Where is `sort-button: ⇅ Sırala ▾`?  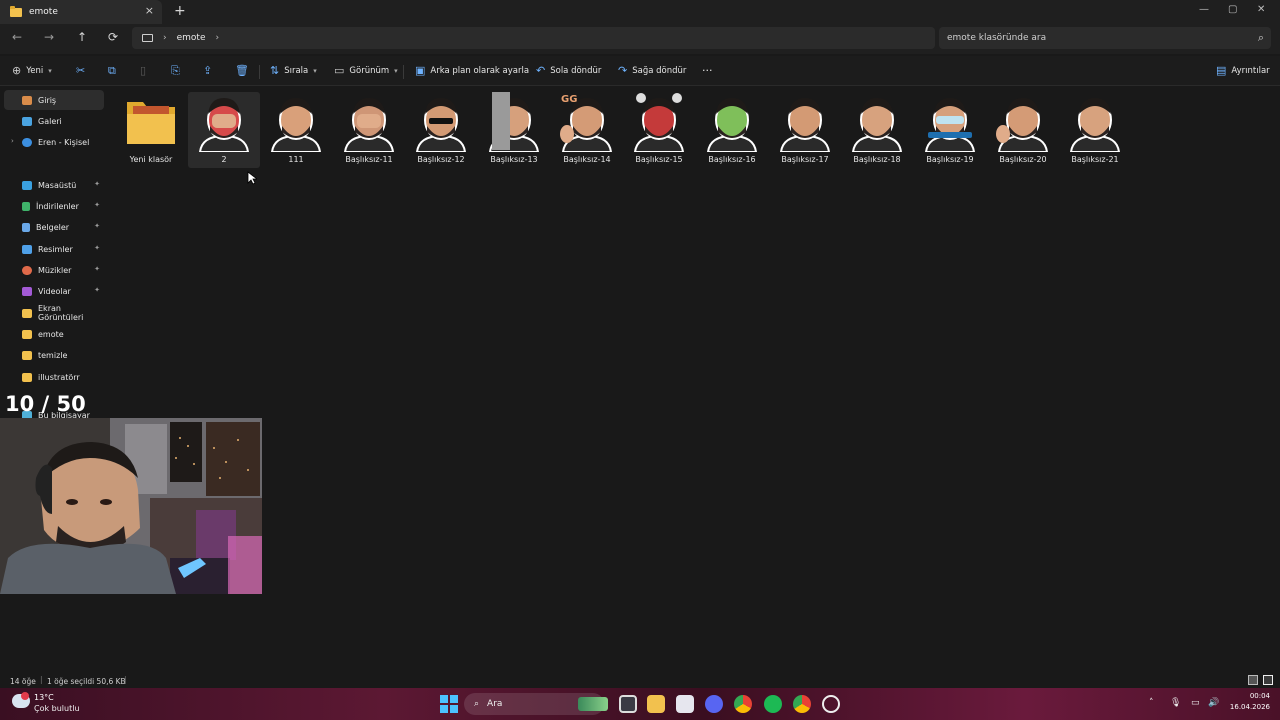 sort-button: ⇅ Sırala ▾ is located at coordinates (293, 70).